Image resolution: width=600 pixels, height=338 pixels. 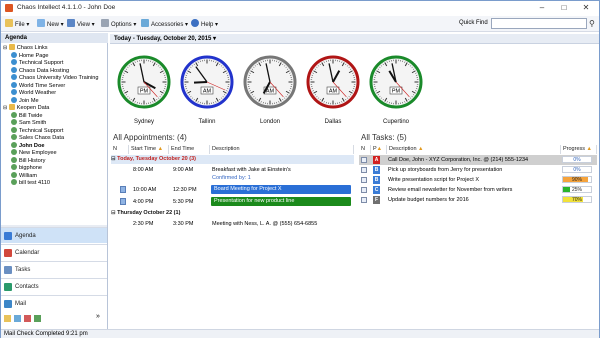 What do you see at coordinates (27, 287) in the screenshot?
I see `nav-label: Contacts` at bounding box center [27, 287].